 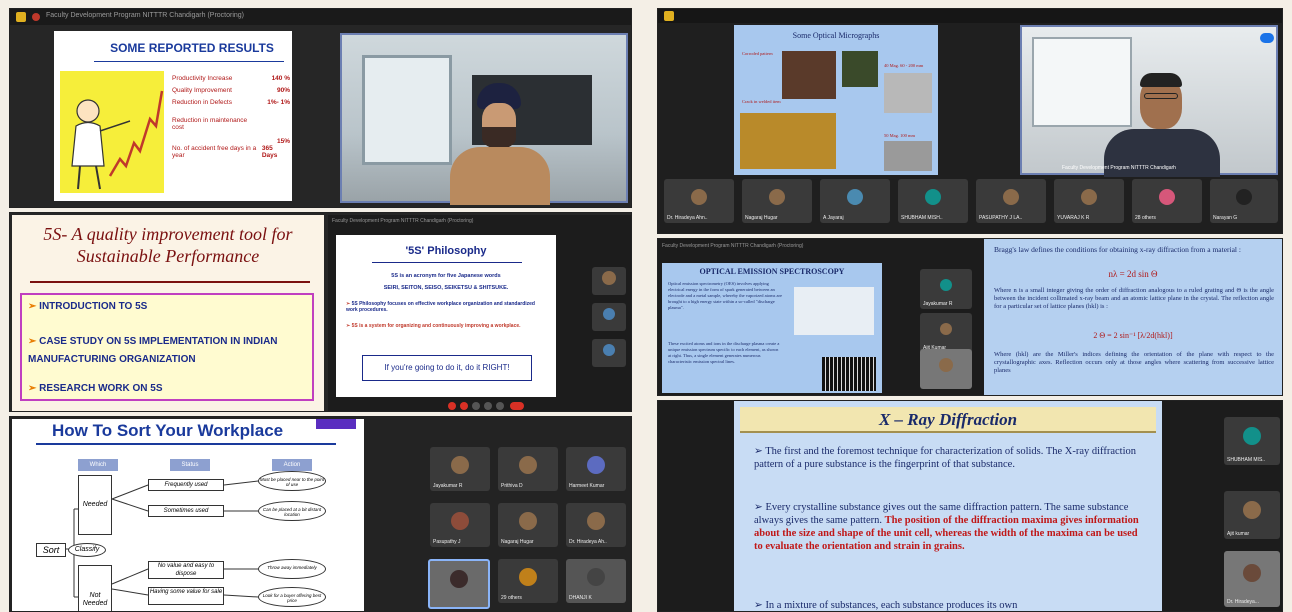 I want to click on result-row: Reduction in Defects 1%- 1%, so click(x=231, y=102).